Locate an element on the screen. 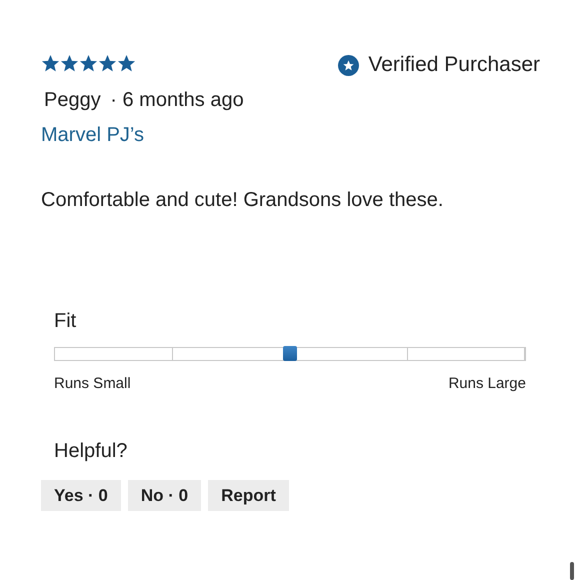 This screenshot has height=580, width=580. runs-large-label: Runs Large is located at coordinates (487, 383).